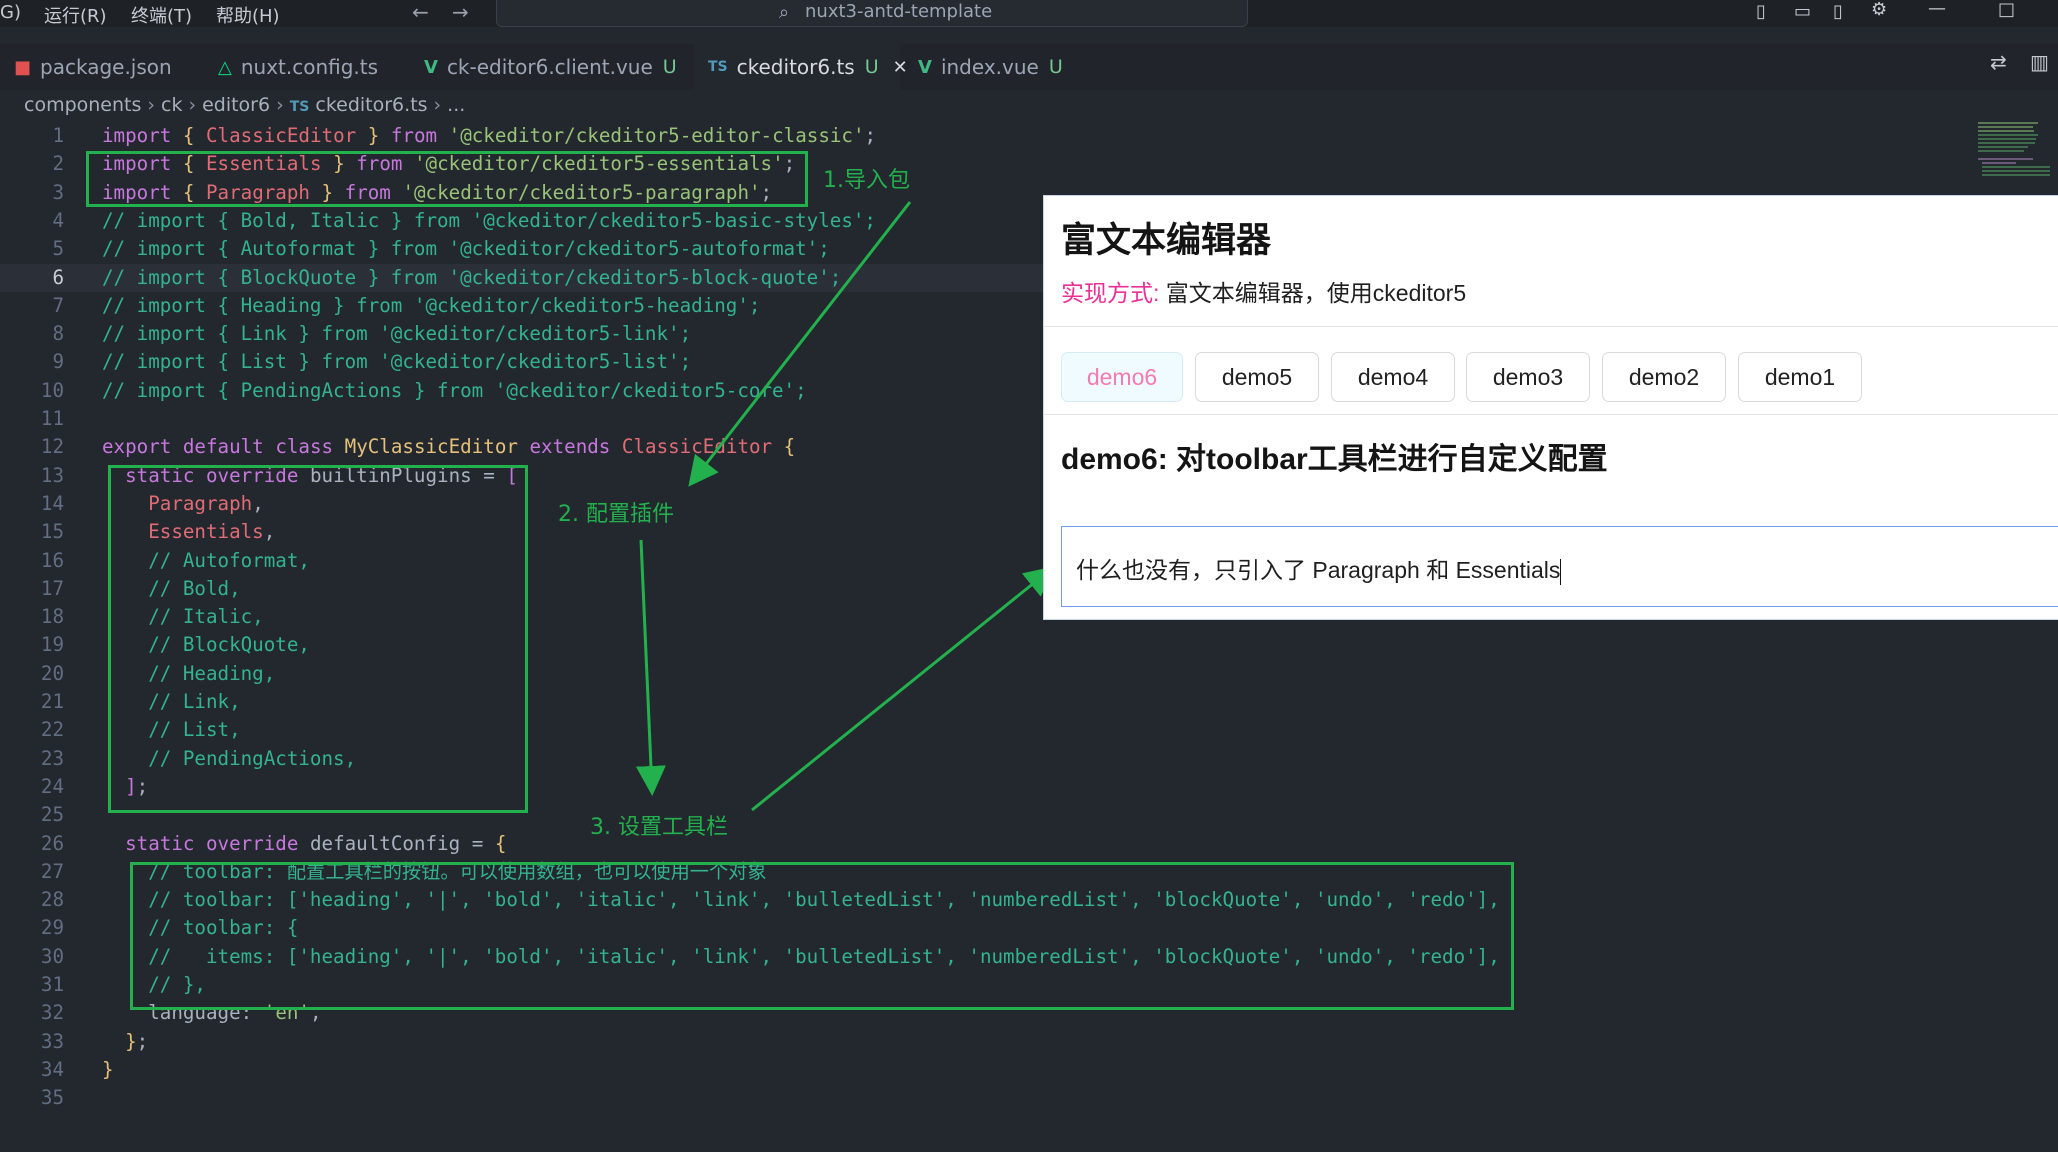 The image size is (2058, 1152). What do you see at coordinates (1561, 571) in the screenshot?
I see `text-caret` at bounding box center [1561, 571].